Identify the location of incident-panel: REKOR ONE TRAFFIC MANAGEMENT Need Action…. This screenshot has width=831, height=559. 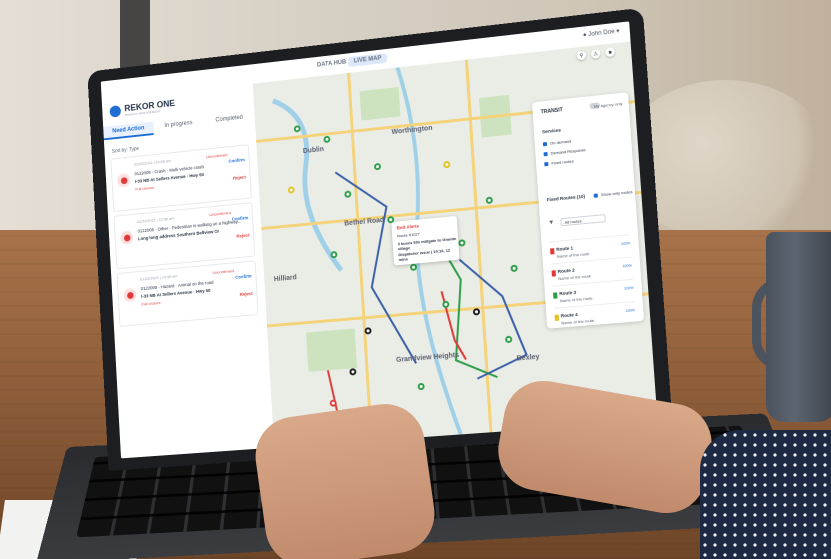
(188, 271).